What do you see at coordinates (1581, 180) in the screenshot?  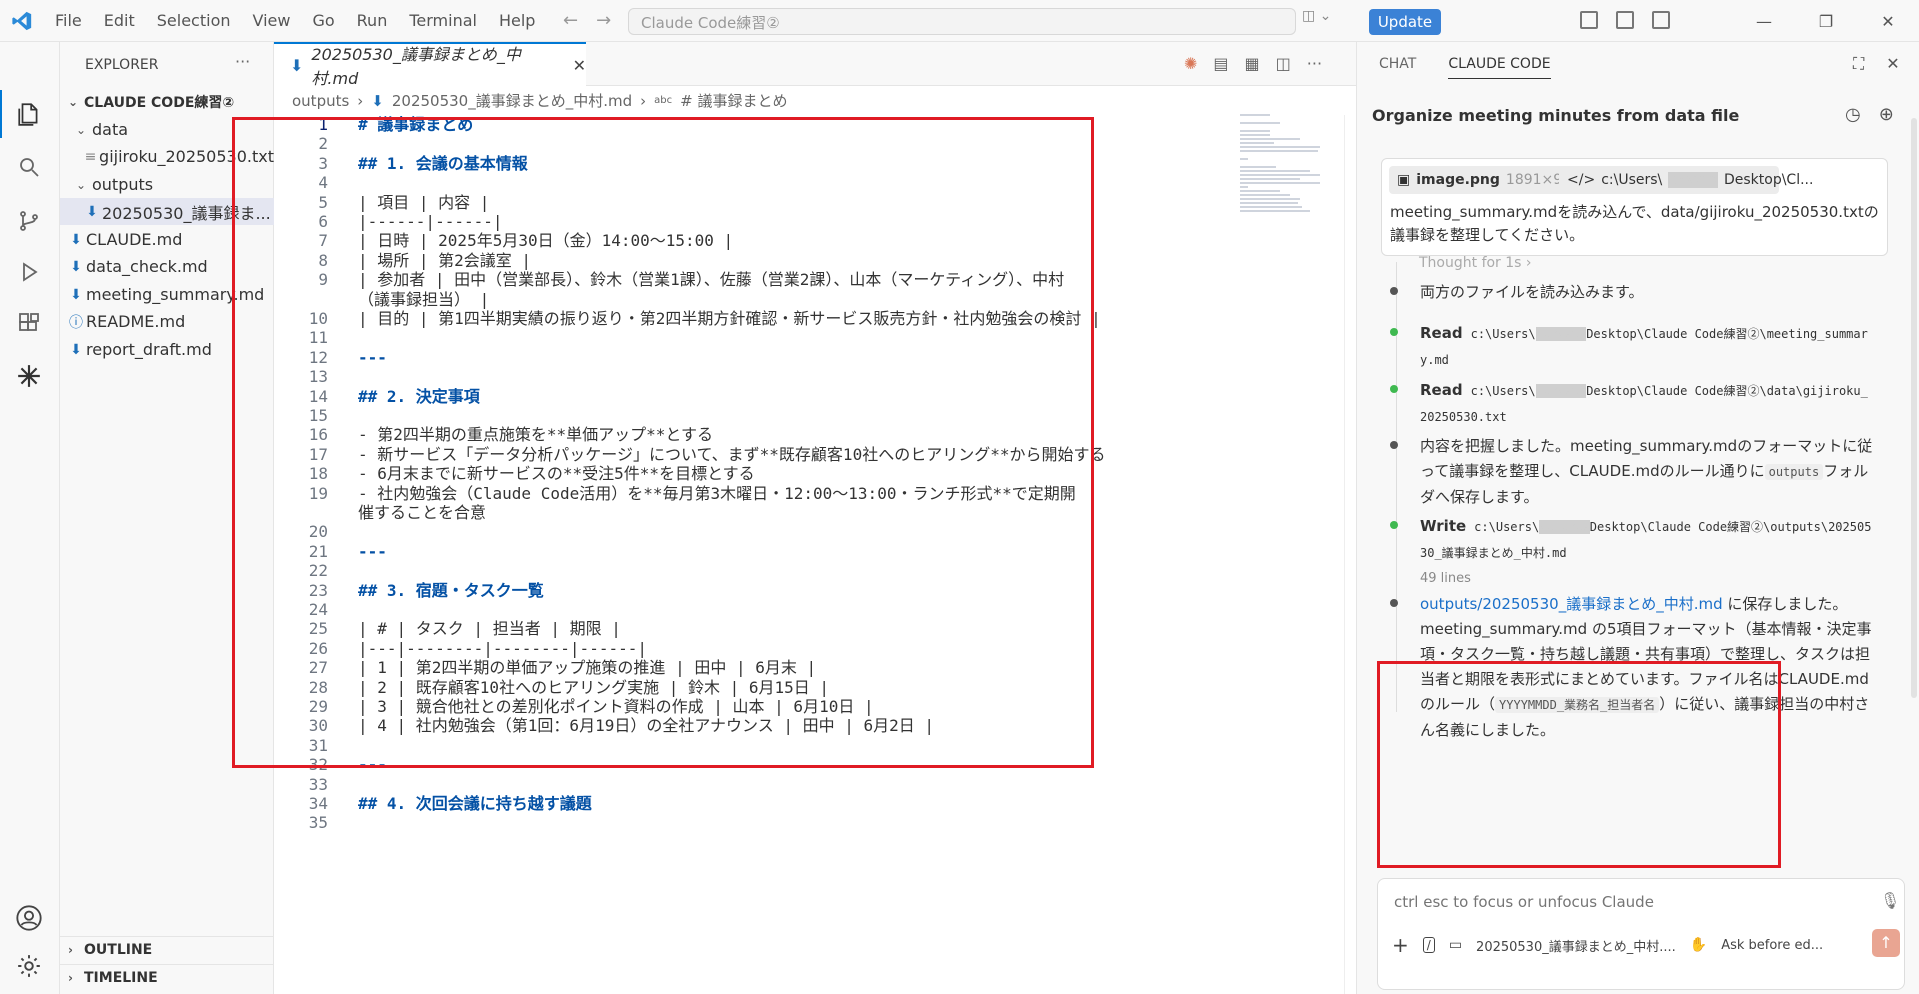 I see `code-icon: </>` at bounding box center [1581, 180].